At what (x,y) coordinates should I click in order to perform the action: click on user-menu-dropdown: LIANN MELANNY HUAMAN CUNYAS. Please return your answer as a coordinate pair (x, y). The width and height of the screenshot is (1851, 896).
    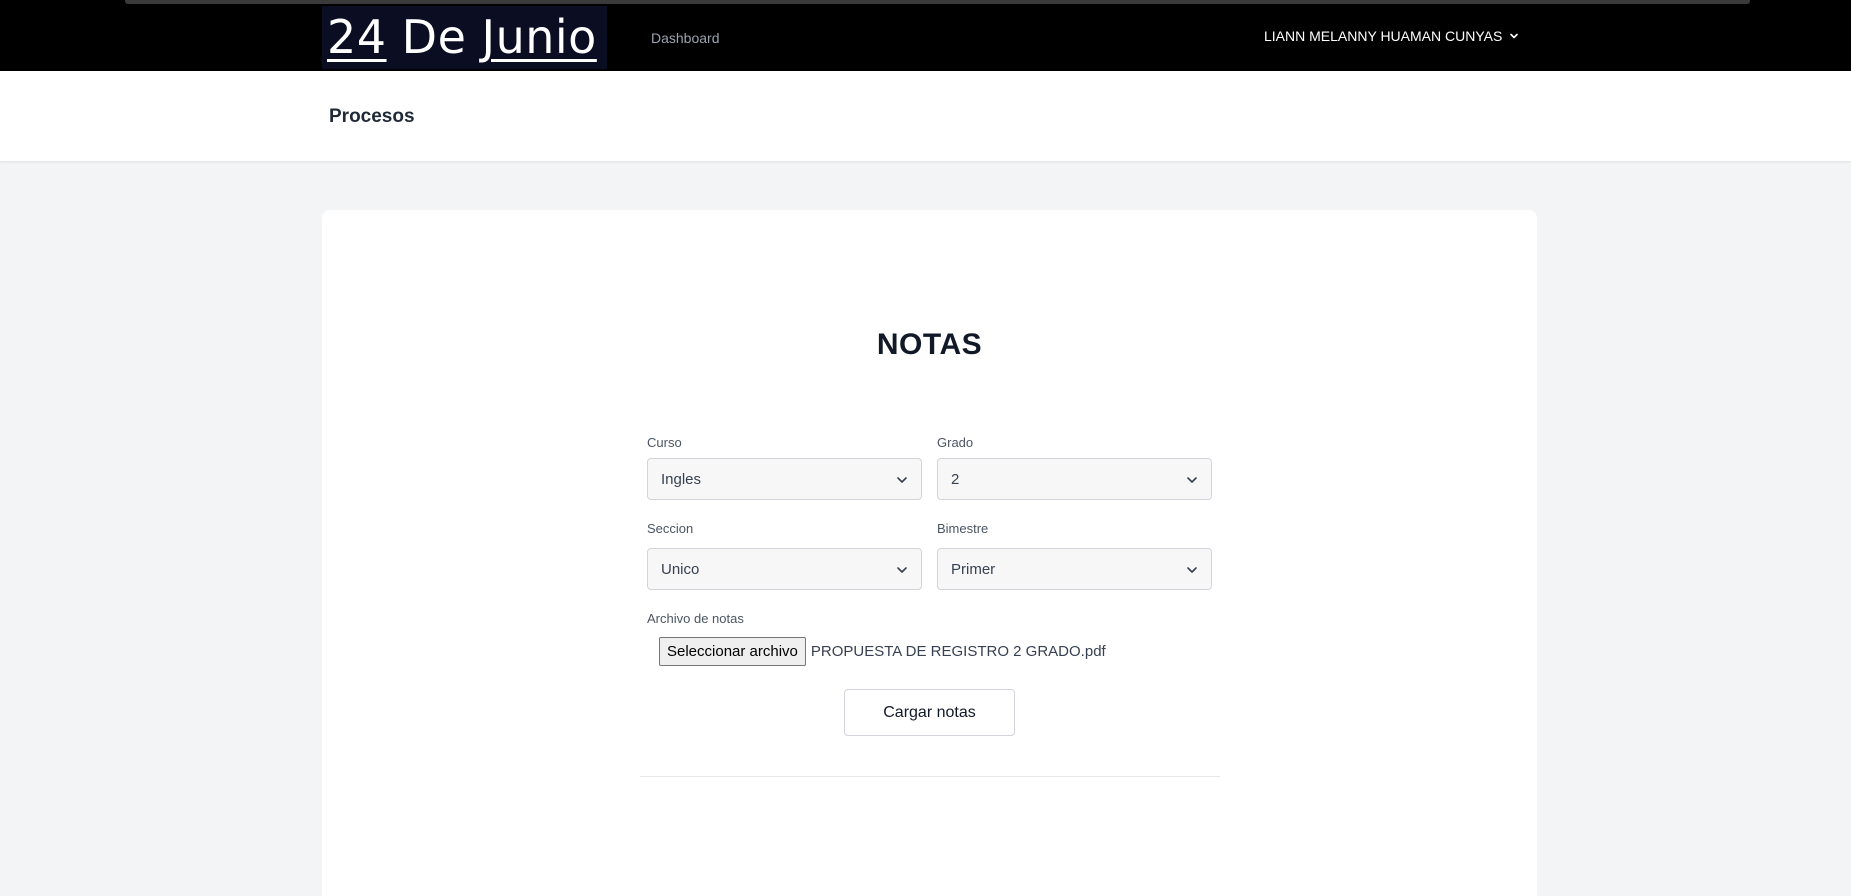
    Looking at the image, I should click on (1392, 36).